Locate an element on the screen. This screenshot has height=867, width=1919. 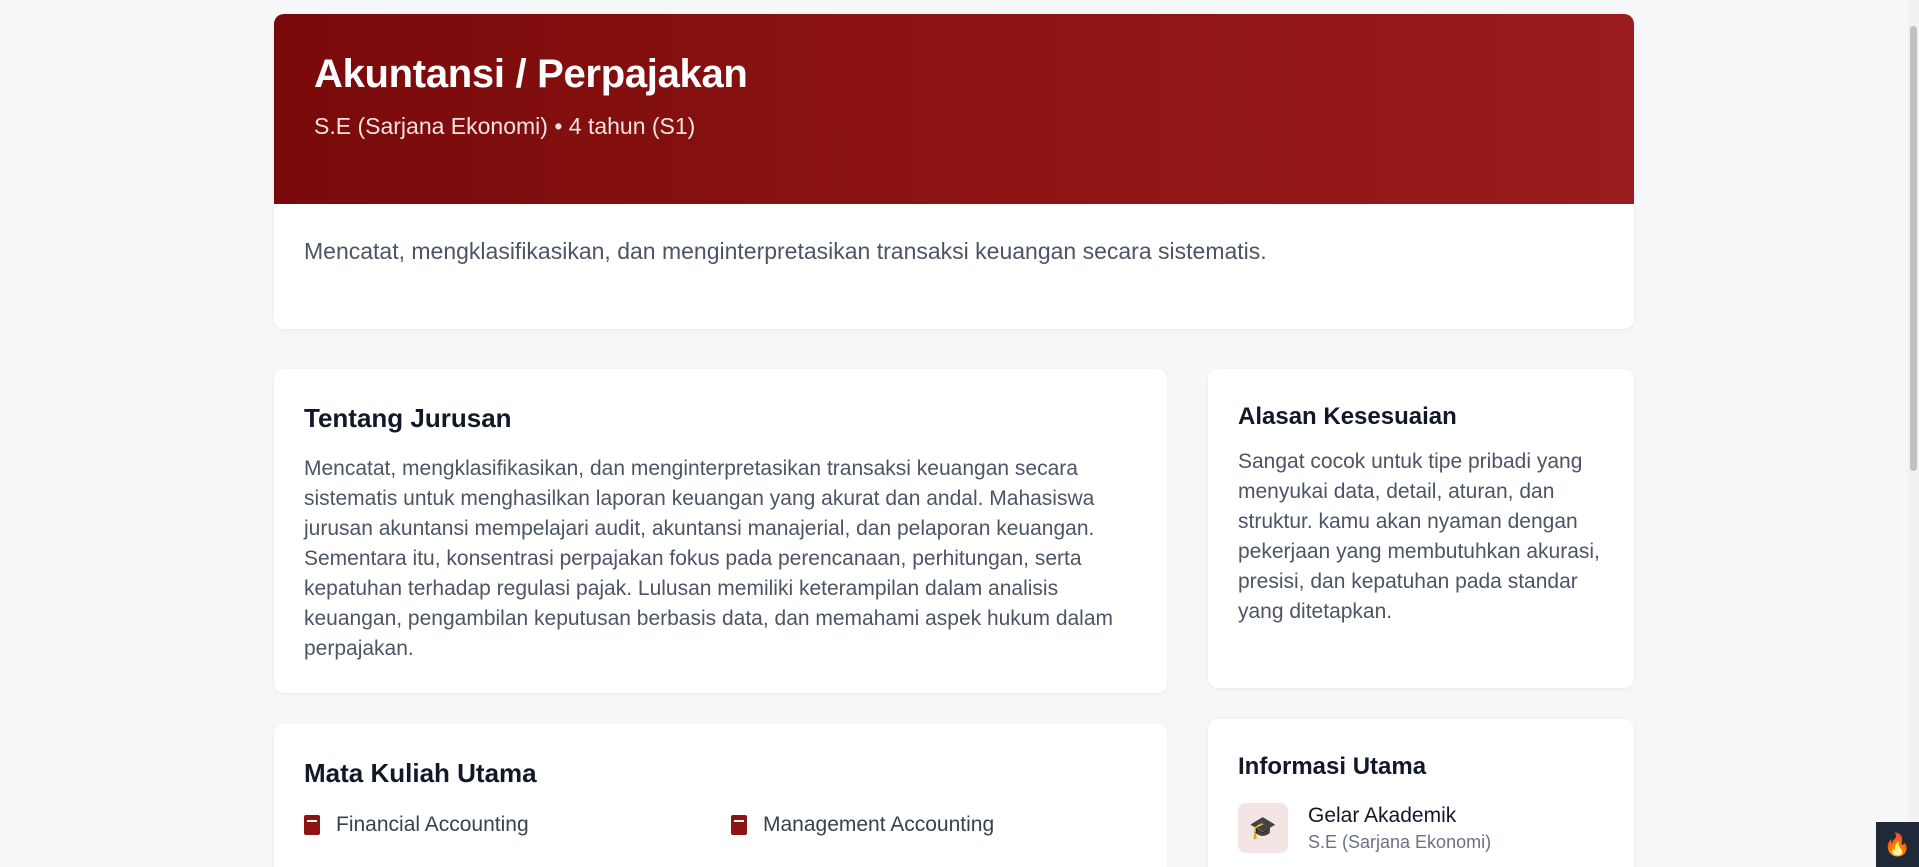
about-major-title: Tentang Jurusan is located at coordinates (408, 418).